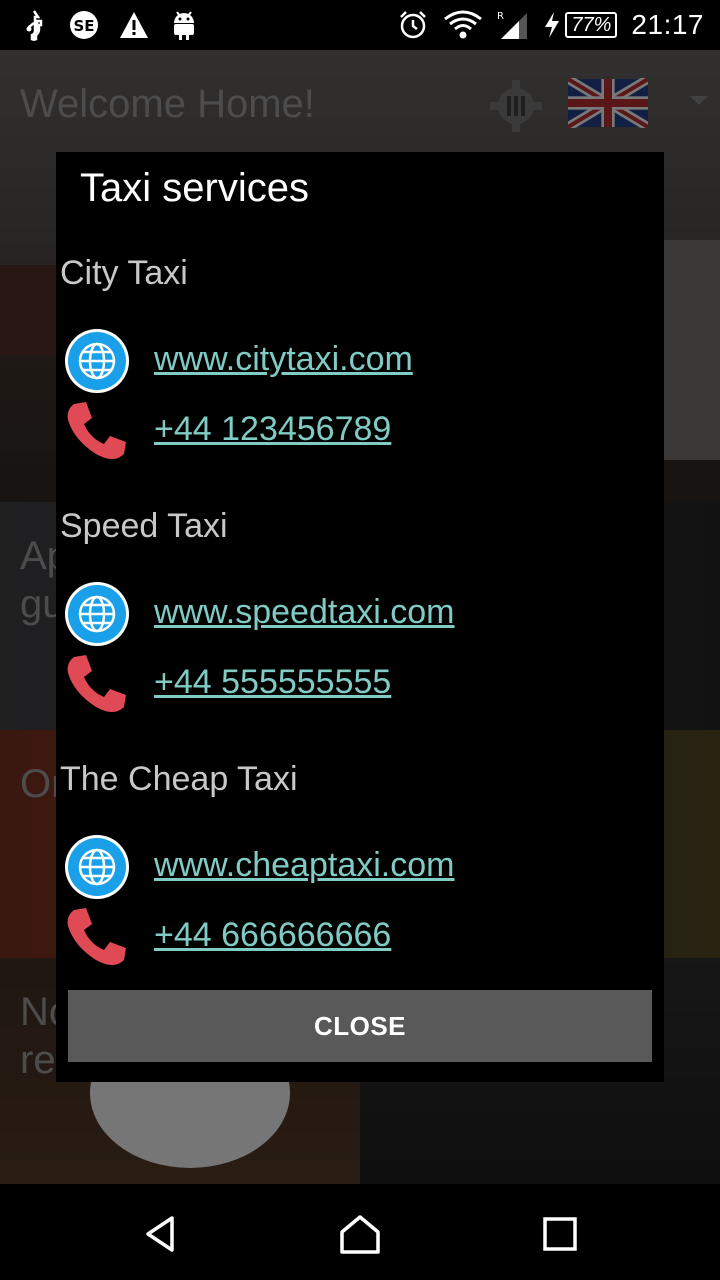 The width and height of the screenshot is (720, 1280). What do you see at coordinates (124, 273) in the screenshot?
I see `company-name: City Taxi` at bounding box center [124, 273].